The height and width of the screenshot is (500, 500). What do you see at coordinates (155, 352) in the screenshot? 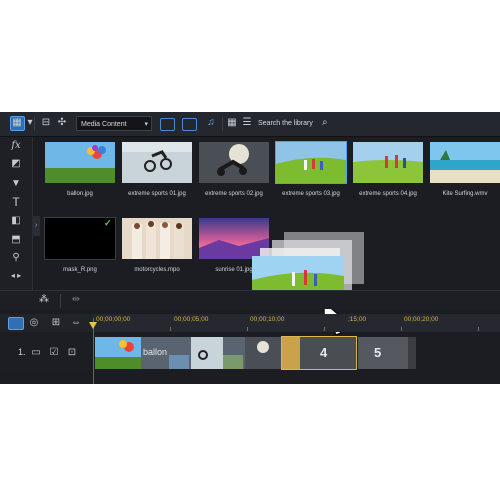
I see `clip-label: ballon` at bounding box center [155, 352].